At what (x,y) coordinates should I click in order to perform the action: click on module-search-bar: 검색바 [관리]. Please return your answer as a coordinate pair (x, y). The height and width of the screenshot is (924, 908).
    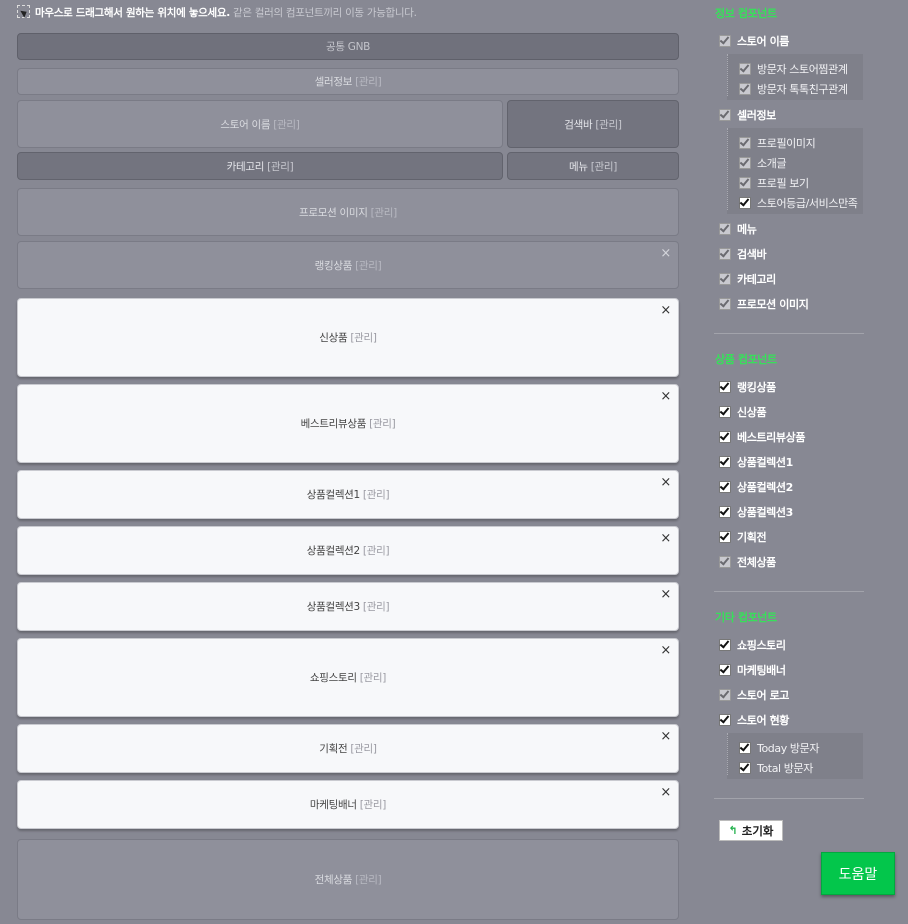
    Looking at the image, I should click on (593, 124).